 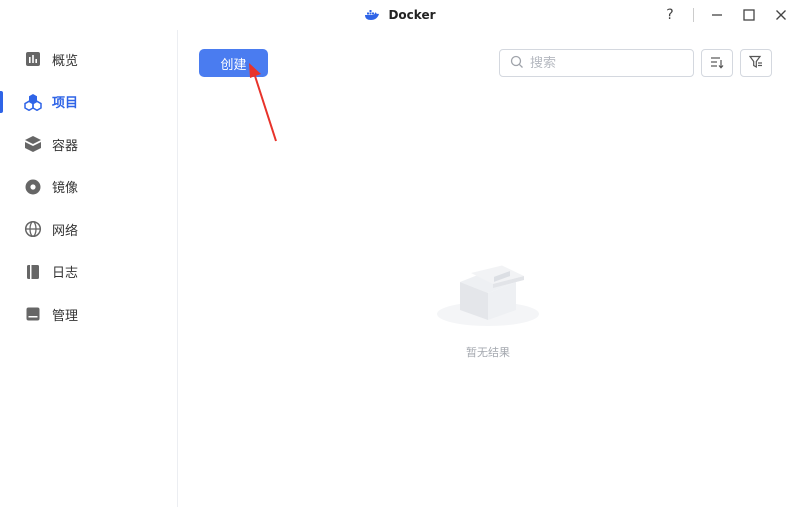 What do you see at coordinates (65, 189) in the screenshot?
I see `sidebar-item-label: 镜像` at bounding box center [65, 189].